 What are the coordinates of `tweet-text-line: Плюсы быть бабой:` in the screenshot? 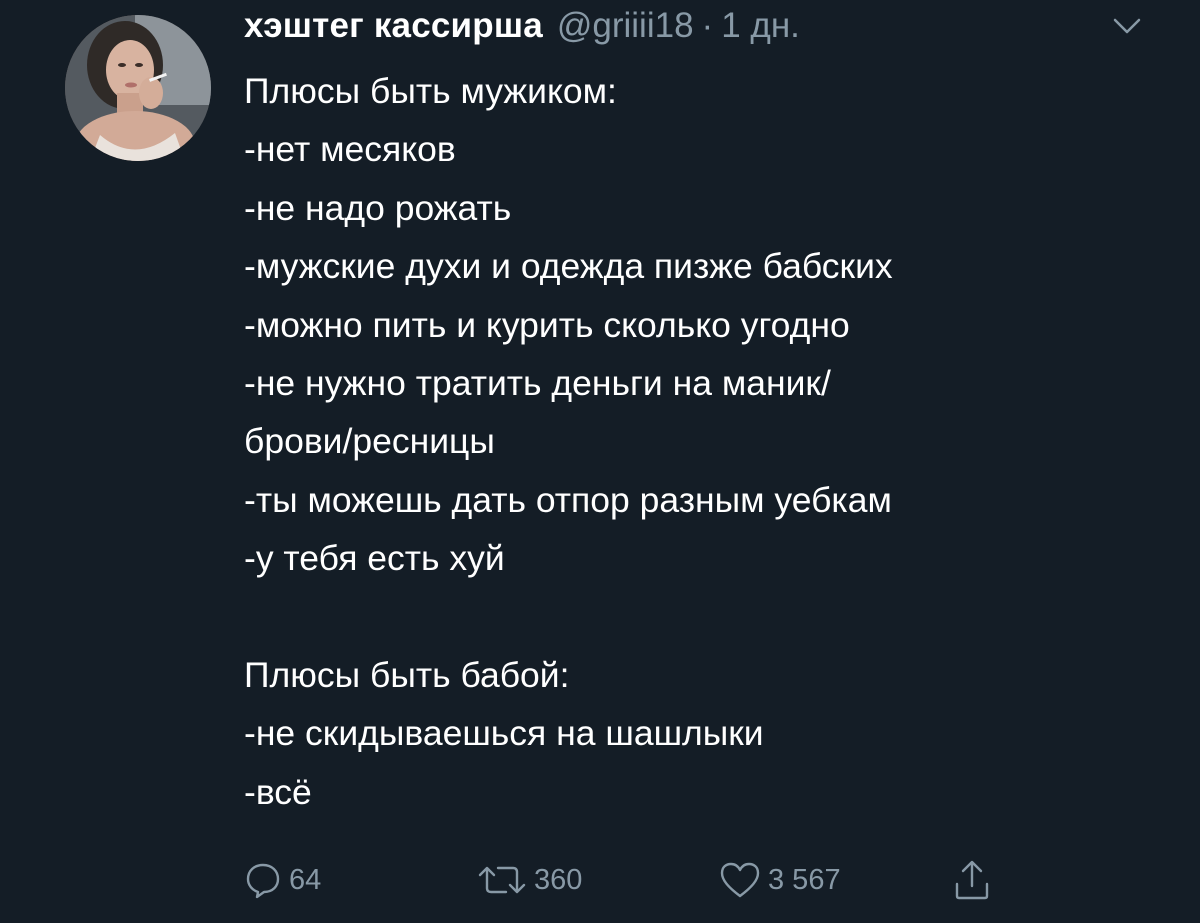 It's located at (407, 674).